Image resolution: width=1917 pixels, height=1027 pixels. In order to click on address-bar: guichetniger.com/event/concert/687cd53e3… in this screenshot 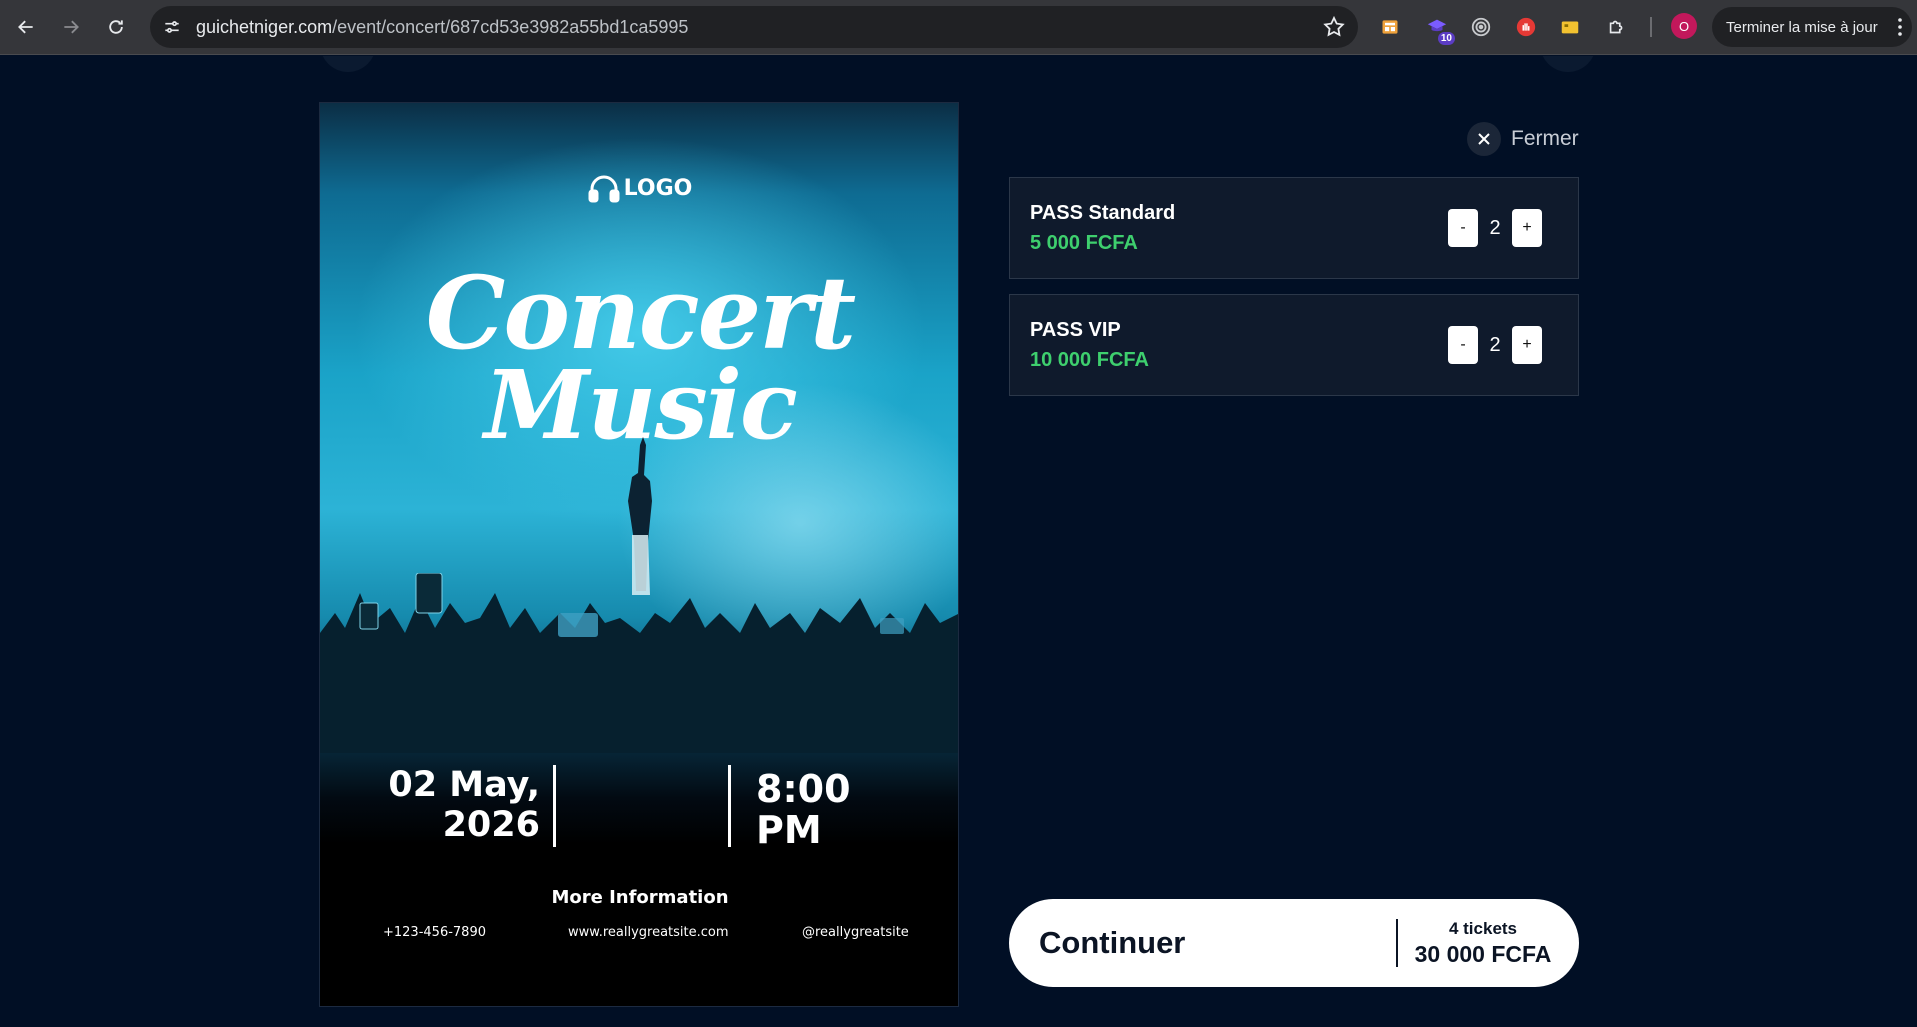, I will do `click(754, 27)`.